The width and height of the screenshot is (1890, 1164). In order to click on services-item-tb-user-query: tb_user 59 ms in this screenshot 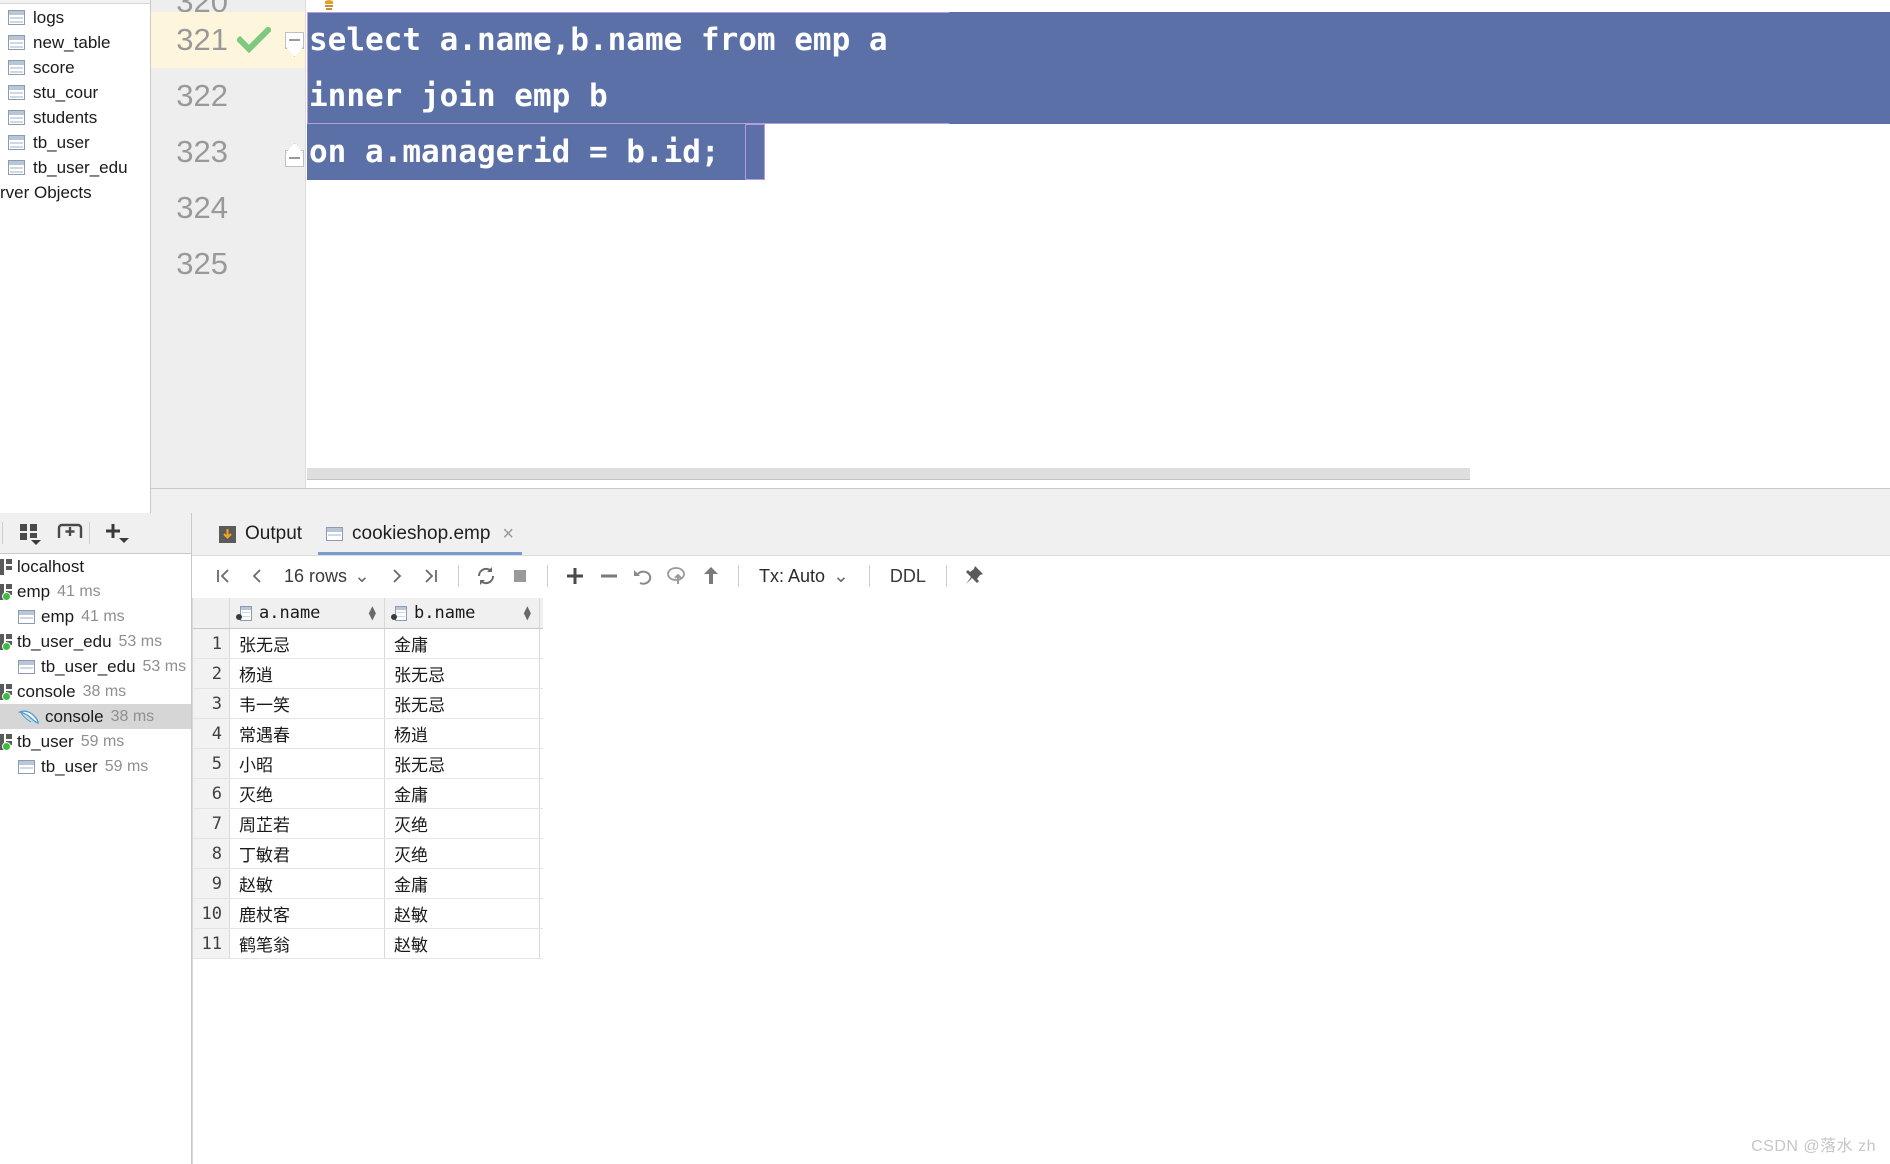, I will do `click(95, 741)`.